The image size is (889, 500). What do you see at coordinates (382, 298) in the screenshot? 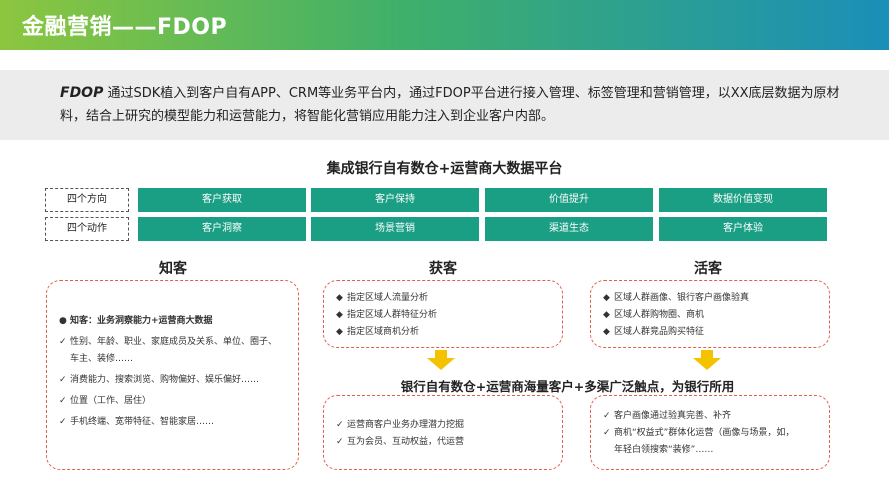
I see `list-item: ◆ 指定区域人流量分析` at bounding box center [382, 298].